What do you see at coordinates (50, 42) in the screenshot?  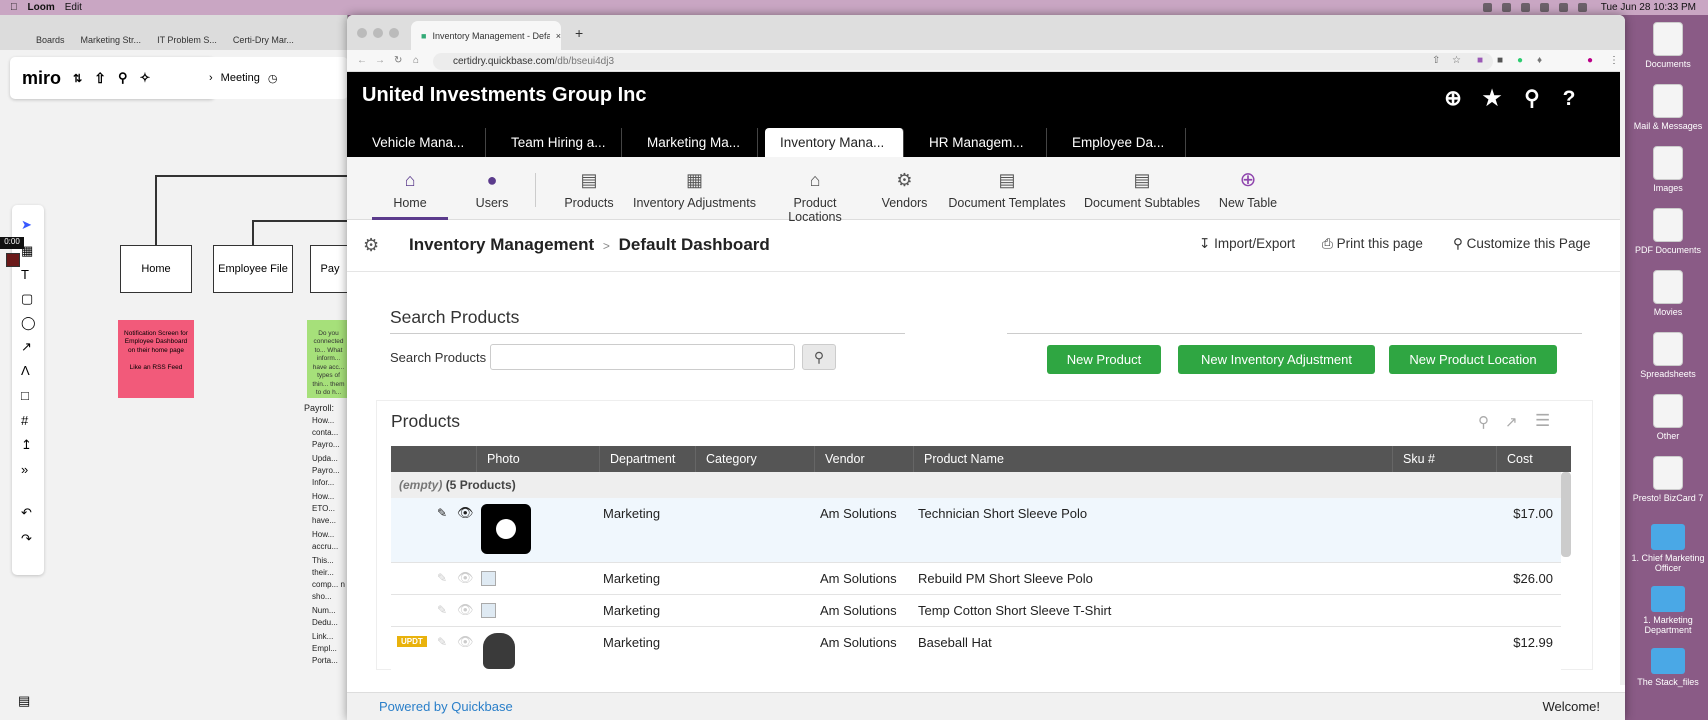 I see `miro-tab: Boards` at bounding box center [50, 42].